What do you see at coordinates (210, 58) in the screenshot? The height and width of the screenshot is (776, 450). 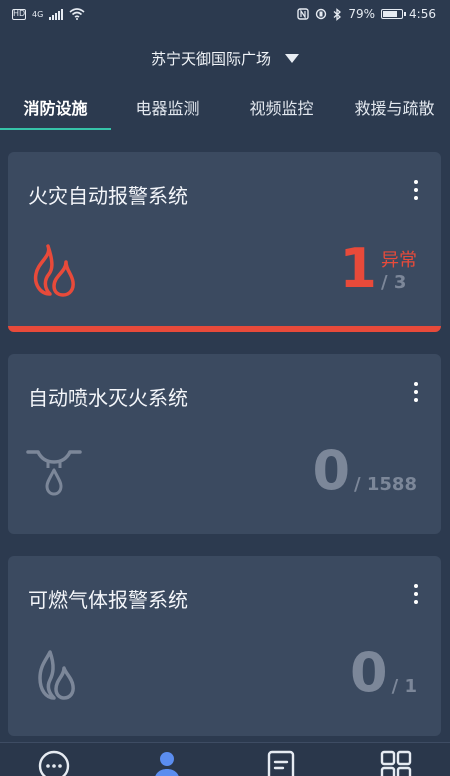 I see `location-name: 苏宁天御国际广场` at bounding box center [210, 58].